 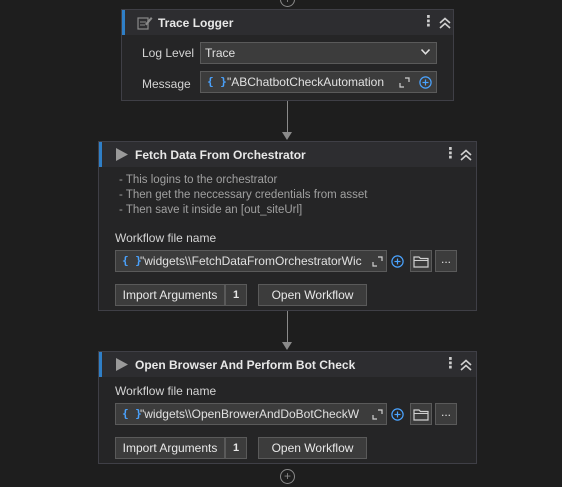 What do you see at coordinates (287, 22) in the screenshot?
I see `trace-logger-header: Trace Logger ⋮` at bounding box center [287, 22].